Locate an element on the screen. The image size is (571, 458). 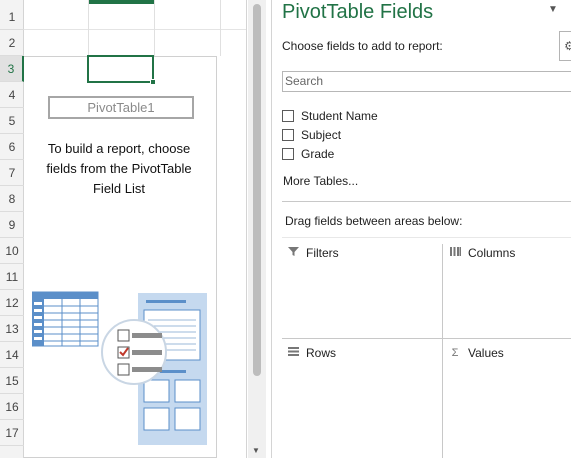
checklist-icon is located at coordinates (134, 352).